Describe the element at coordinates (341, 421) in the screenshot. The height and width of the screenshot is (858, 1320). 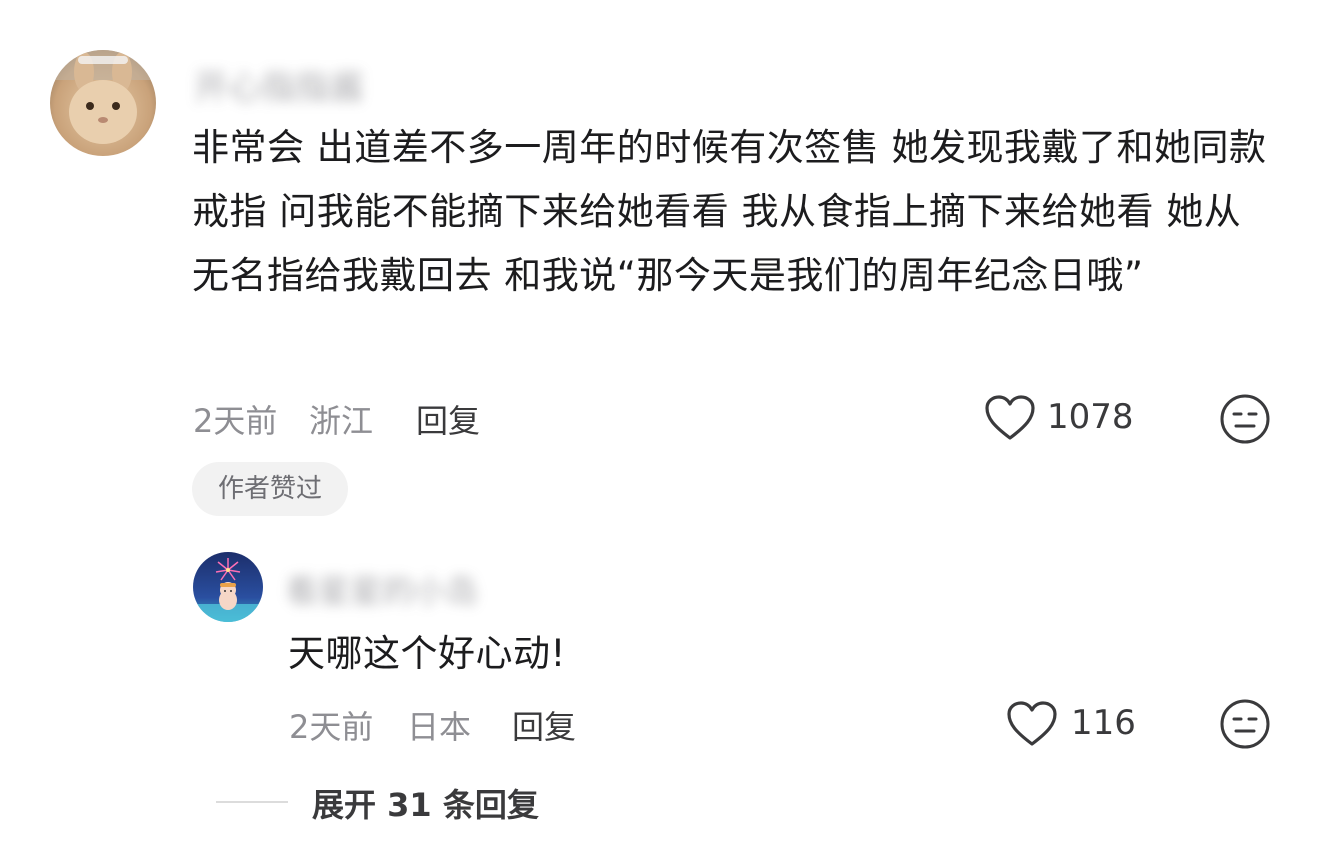
I see `comment-location: 浙江` at that location.